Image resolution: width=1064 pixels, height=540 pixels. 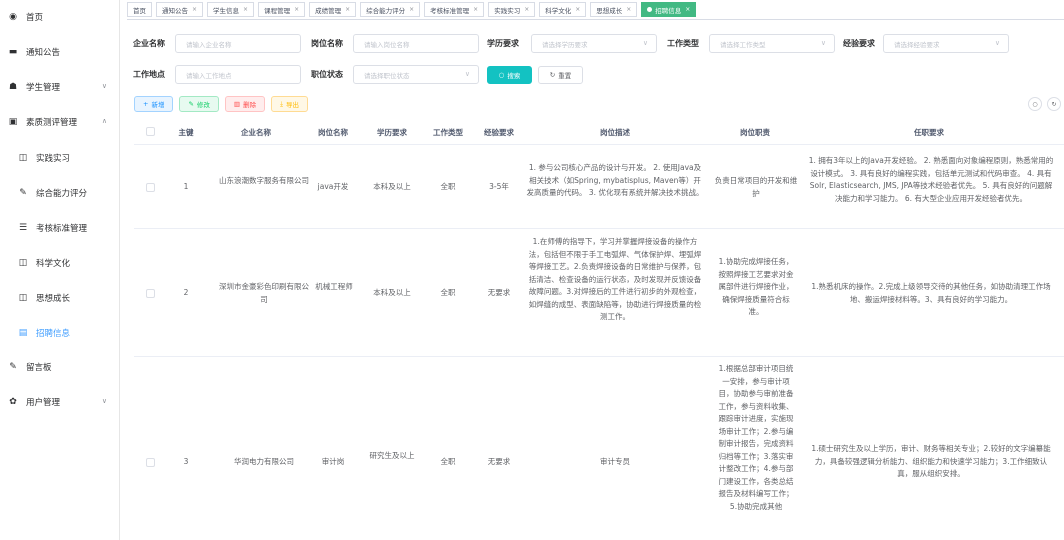 I want to click on header-description: 岗位描述, so click(x=615, y=132).